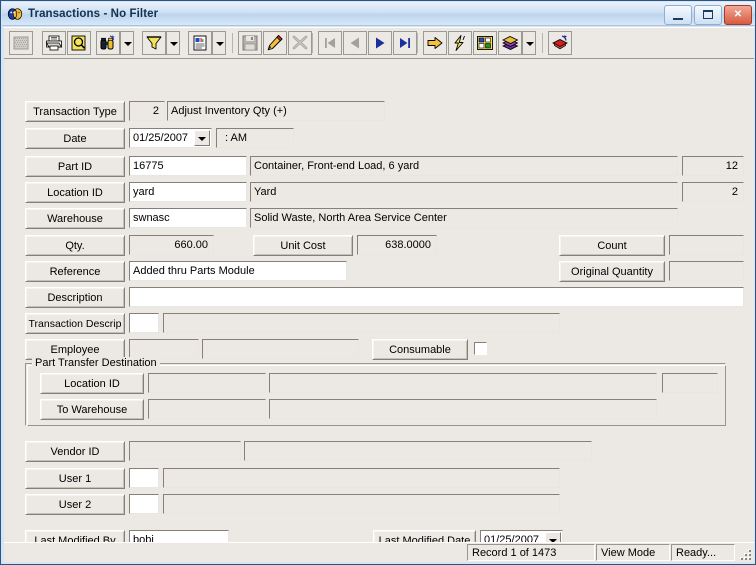 The width and height of the screenshot is (756, 565). I want to click on description-field, so click(436, 297).